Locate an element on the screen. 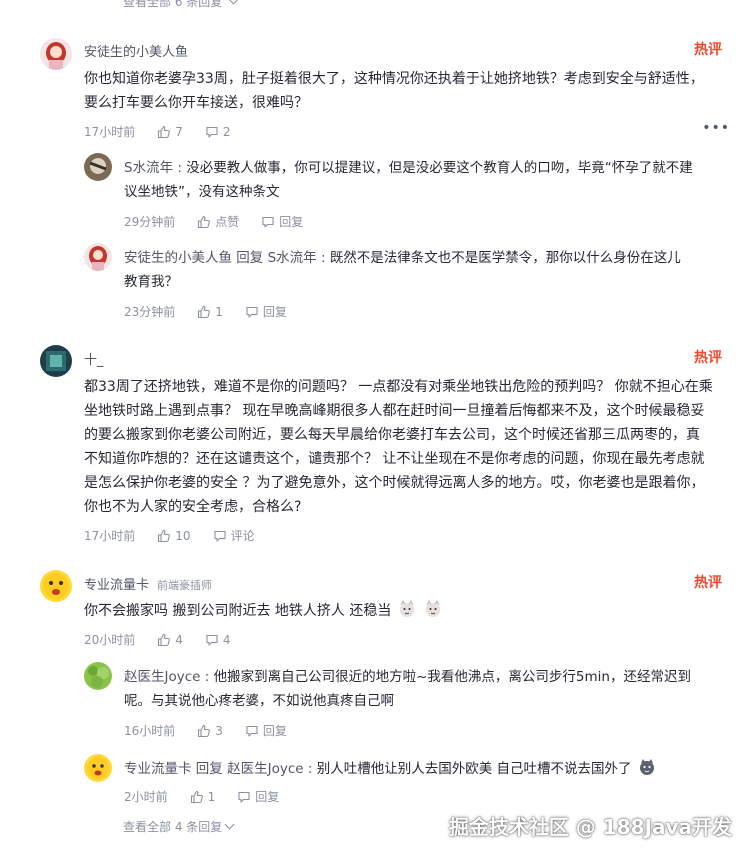  reply-text-line: 呢。与其说他心疼老婆，不如说他真疼自己啊 is located at coordinates (259, 701).